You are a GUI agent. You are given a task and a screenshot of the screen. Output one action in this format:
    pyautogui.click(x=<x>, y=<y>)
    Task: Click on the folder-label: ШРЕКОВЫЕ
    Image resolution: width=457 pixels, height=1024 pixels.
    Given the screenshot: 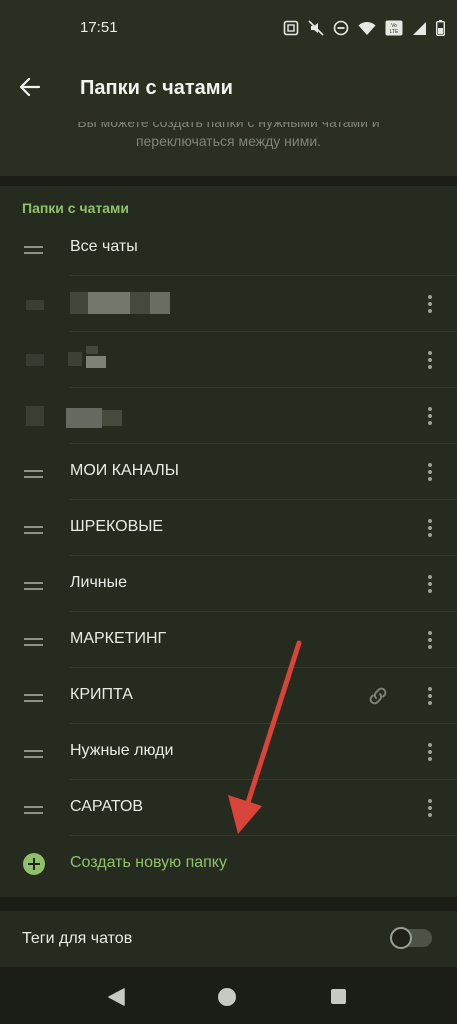 What is the action you would take?
    pyautogui.click(x=117, y=526)
    